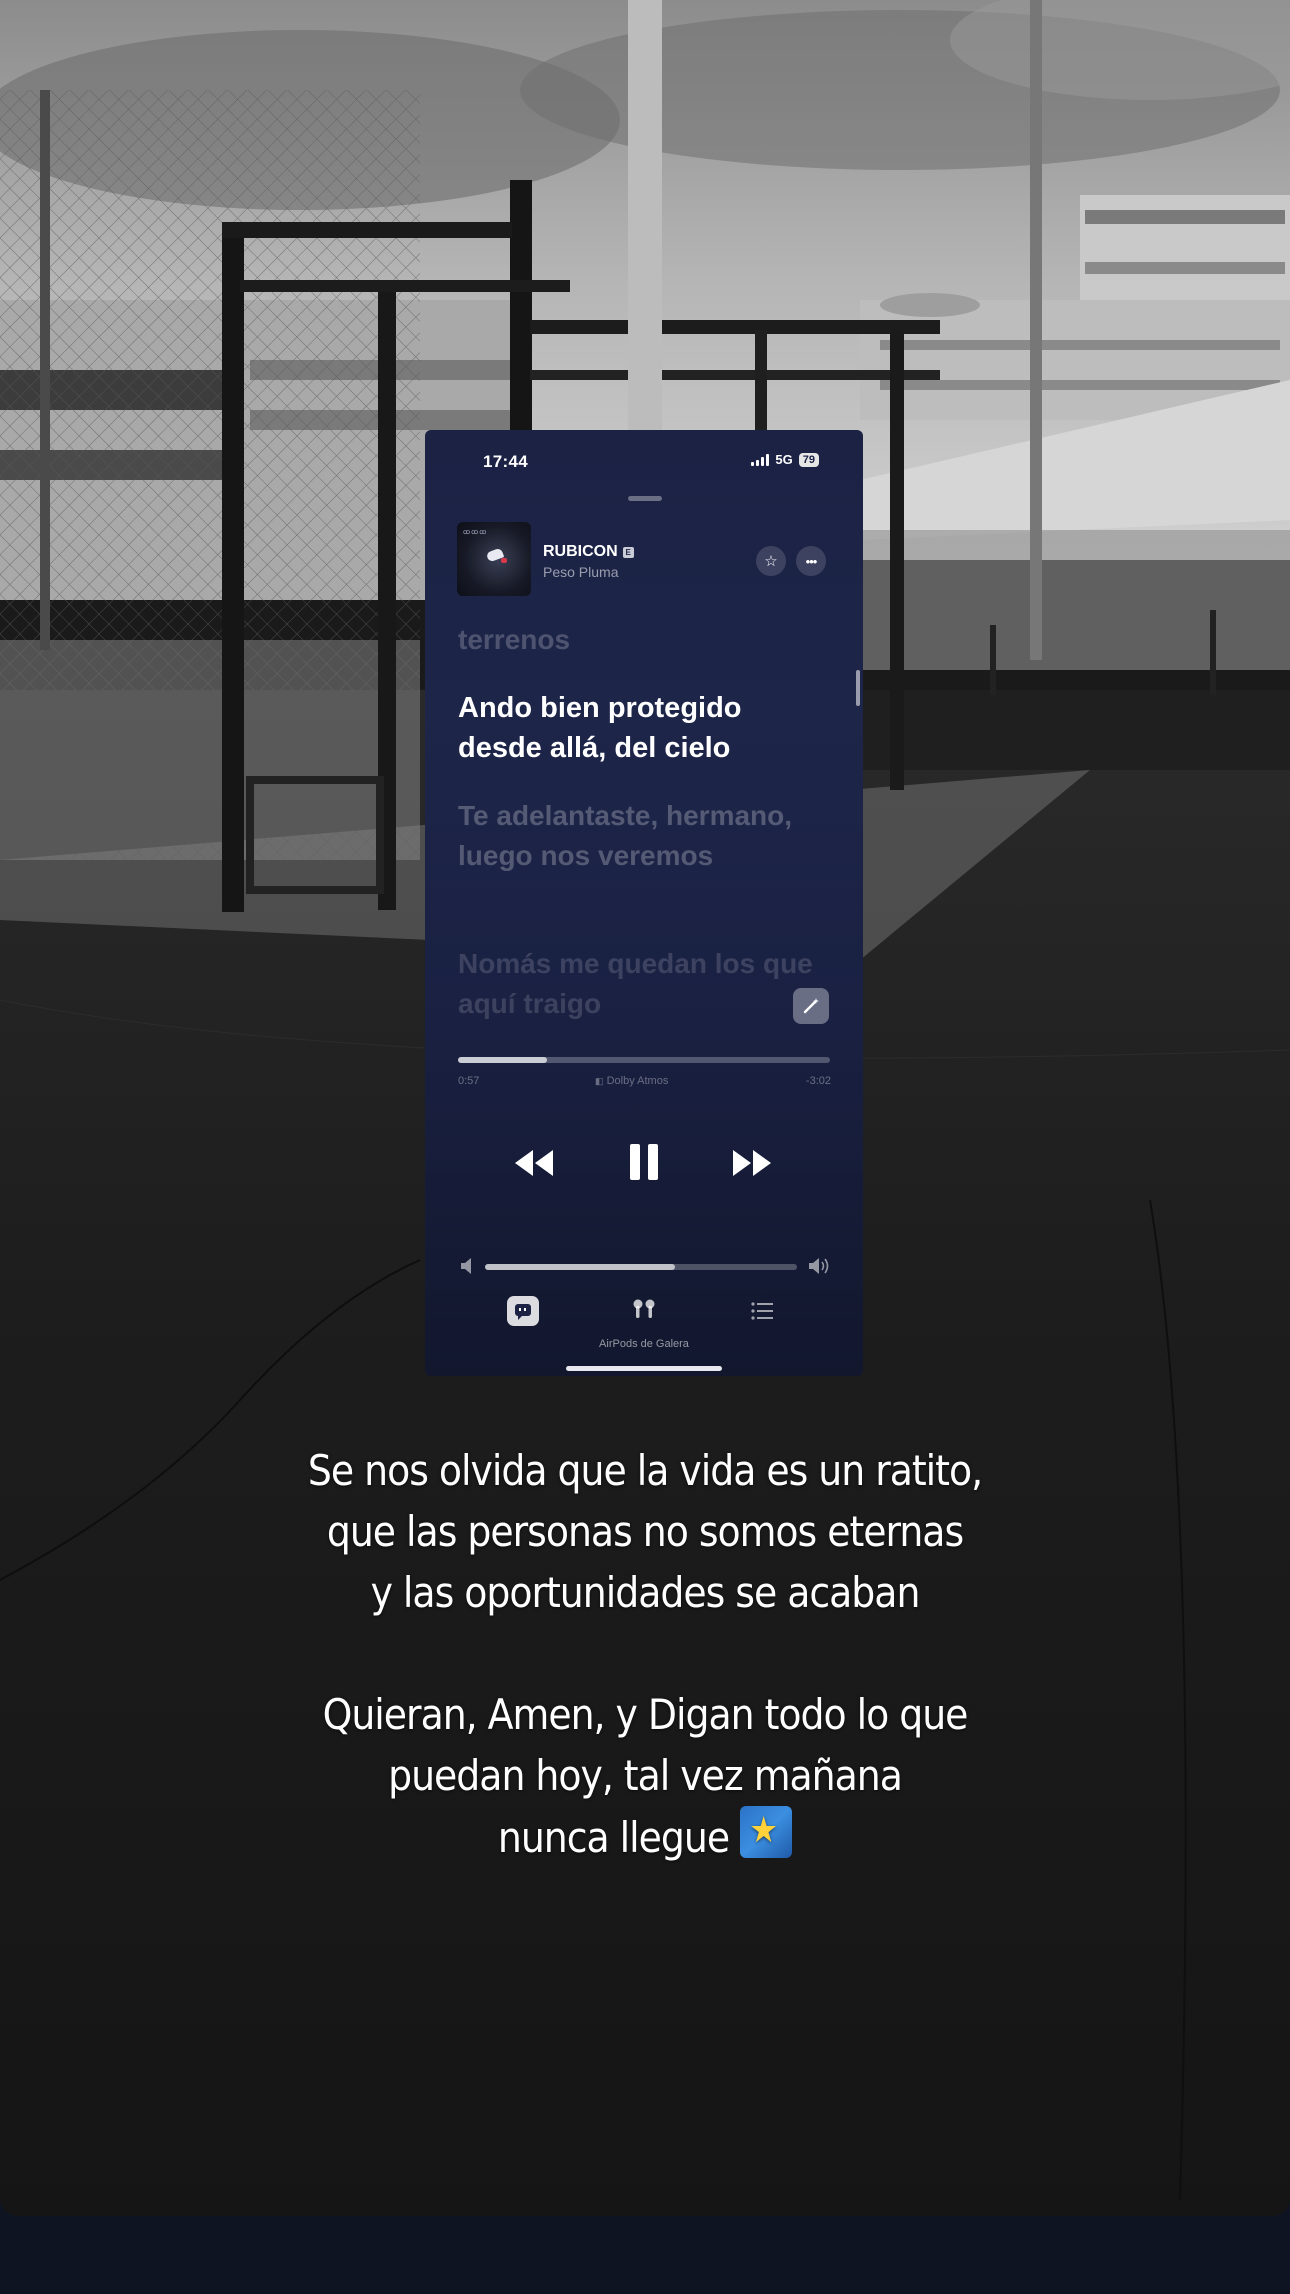 The height and width of the screenshot is (2294, 1290). Describe the element at coordinates (638, 640) in the screenshot. I see `lyric-line-previous: terrenos` at that location.